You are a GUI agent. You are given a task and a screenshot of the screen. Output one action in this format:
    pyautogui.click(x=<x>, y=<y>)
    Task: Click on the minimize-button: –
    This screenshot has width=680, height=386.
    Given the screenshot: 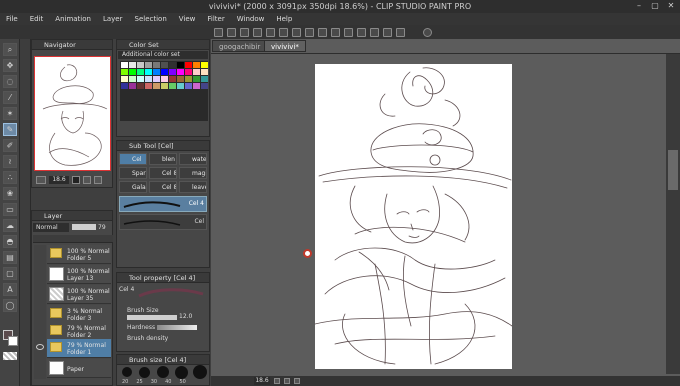 What is the action you would take?
    pyautogui.click(x=639, y=6)
    